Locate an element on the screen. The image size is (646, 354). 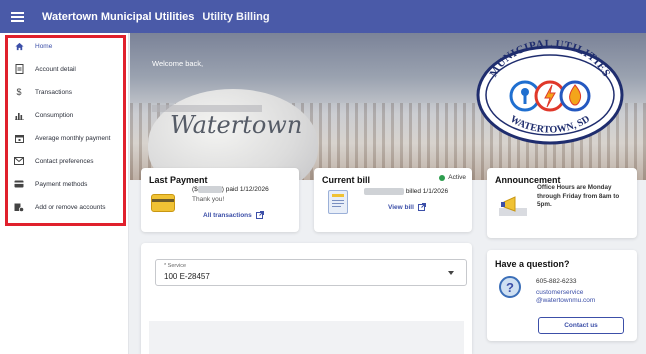
status-badge: Active is located at coordinates (452, 177).